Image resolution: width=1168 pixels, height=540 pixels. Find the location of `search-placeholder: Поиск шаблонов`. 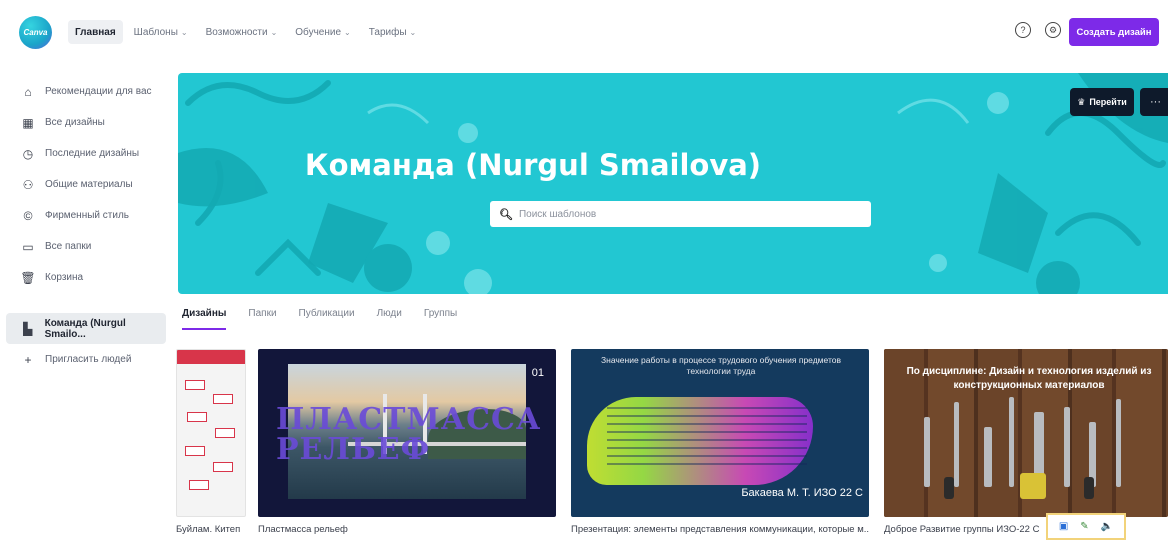

search-placeholder: Поиск шаблонов is located at coordinates (557, 214).